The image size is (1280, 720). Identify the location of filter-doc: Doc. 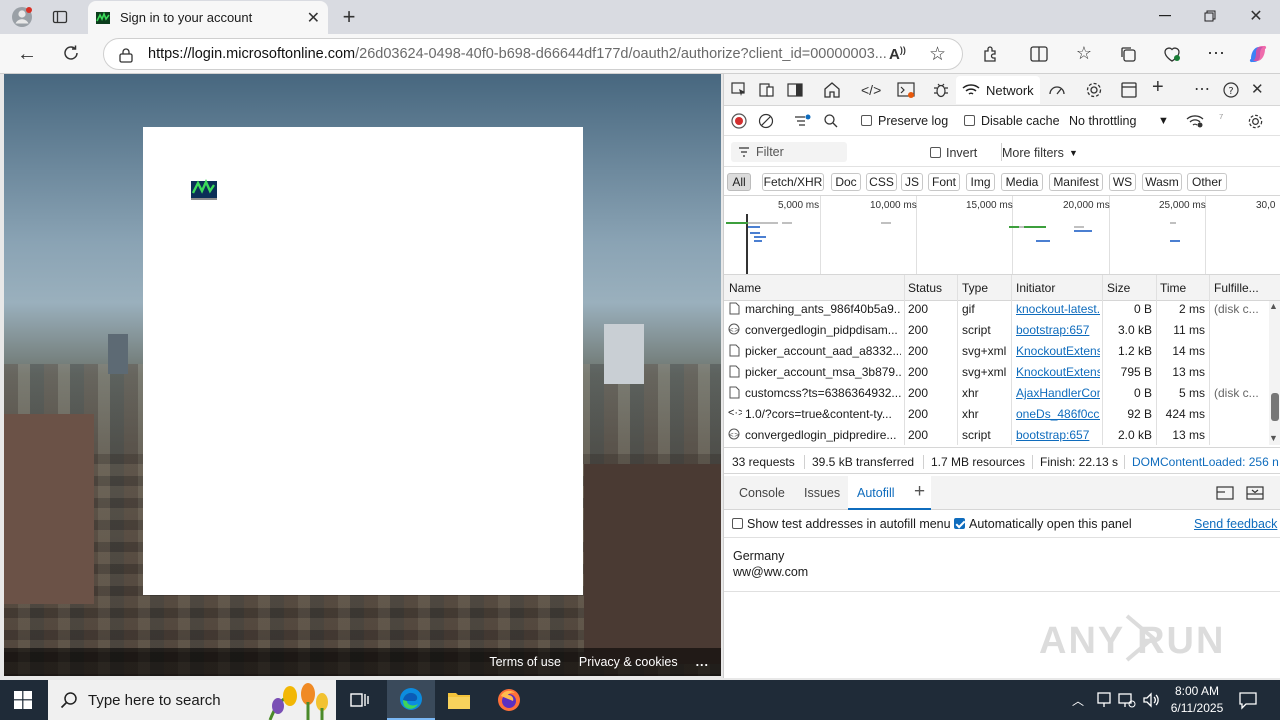
(846, 182).